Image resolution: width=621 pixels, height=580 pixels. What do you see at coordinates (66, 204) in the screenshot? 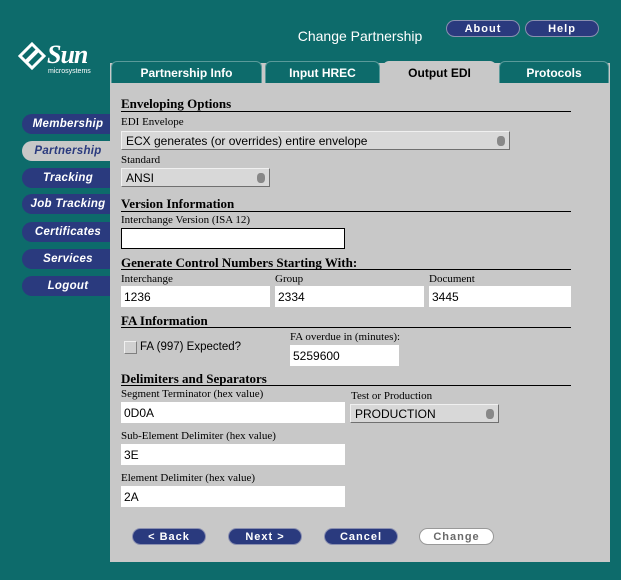
I see `nav-job-tracking: Job Tracking` at bounding box center [66, 204].